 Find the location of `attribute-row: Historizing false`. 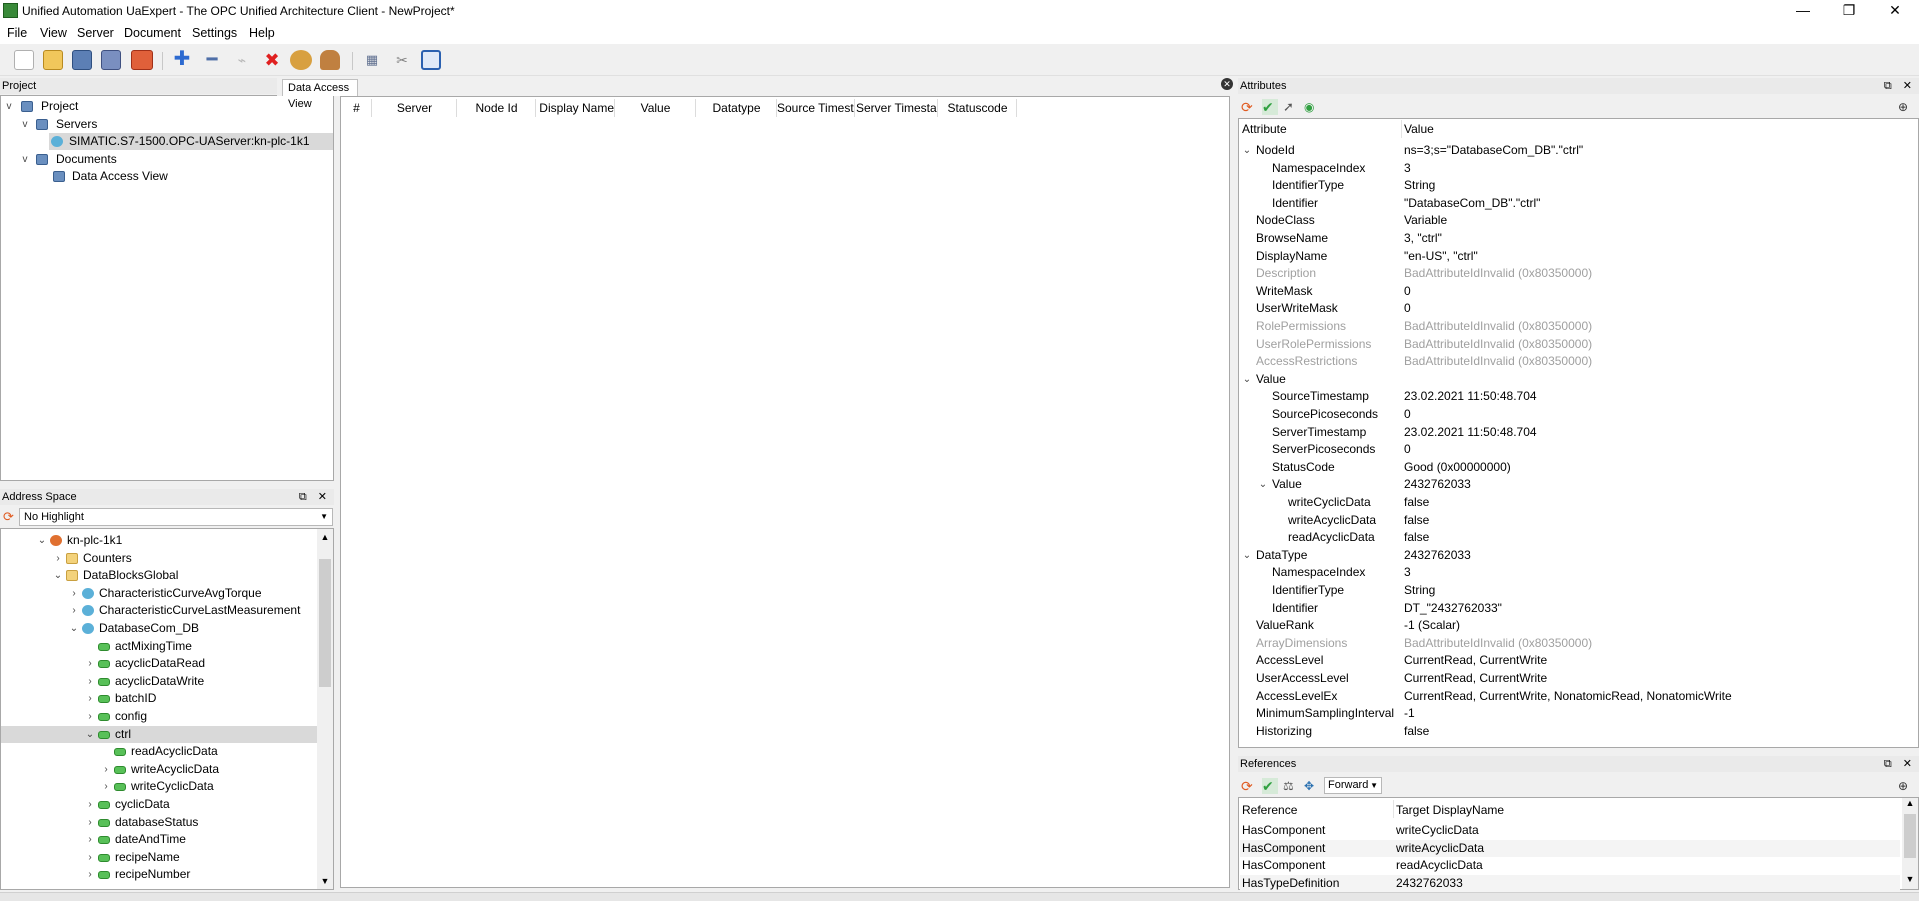

attribute-row: Historizing false is located at coordinates (1574, 732).